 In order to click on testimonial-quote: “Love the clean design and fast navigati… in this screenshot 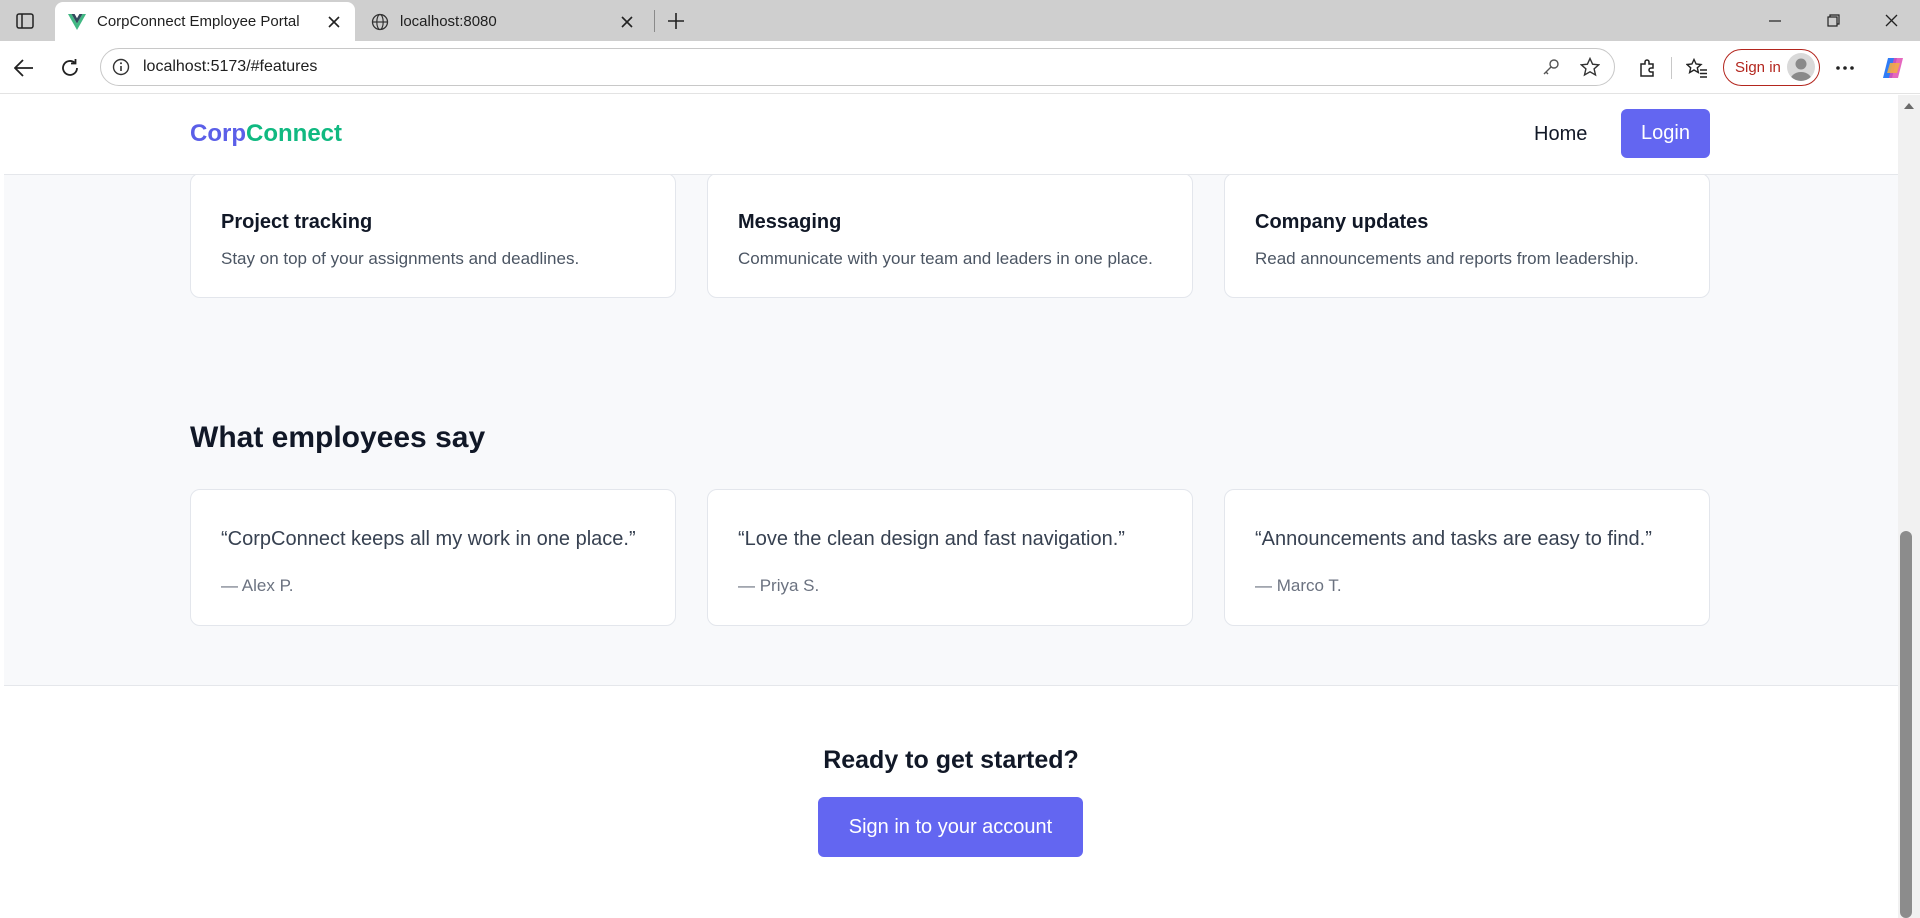, I will do `click(931, 539)`.